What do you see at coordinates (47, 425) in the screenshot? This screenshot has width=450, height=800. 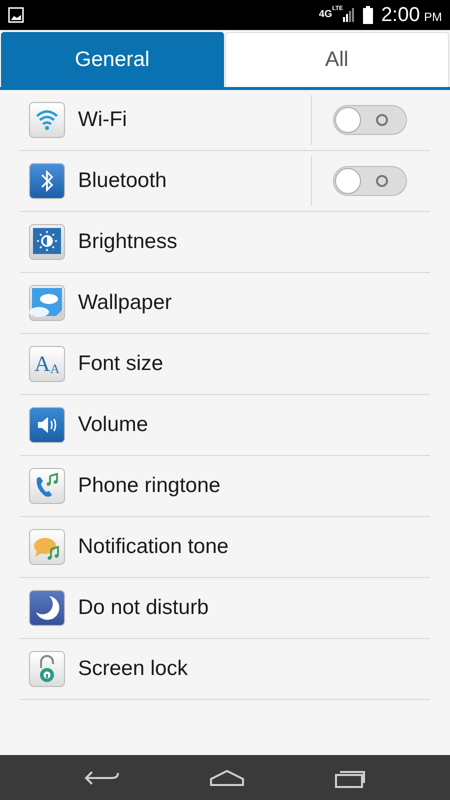 I see `speaker-icon` at bounding box center [47, 425].